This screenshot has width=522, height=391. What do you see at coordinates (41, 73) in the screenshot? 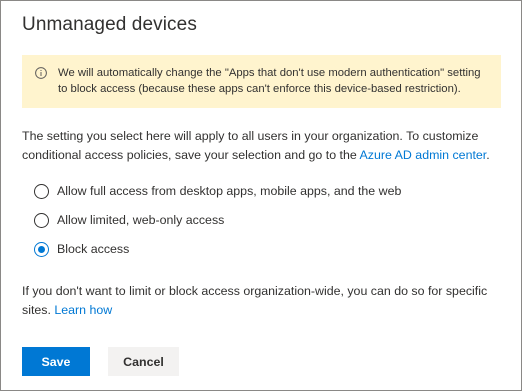
I see `info-icon` at bounding box center [41, 73].